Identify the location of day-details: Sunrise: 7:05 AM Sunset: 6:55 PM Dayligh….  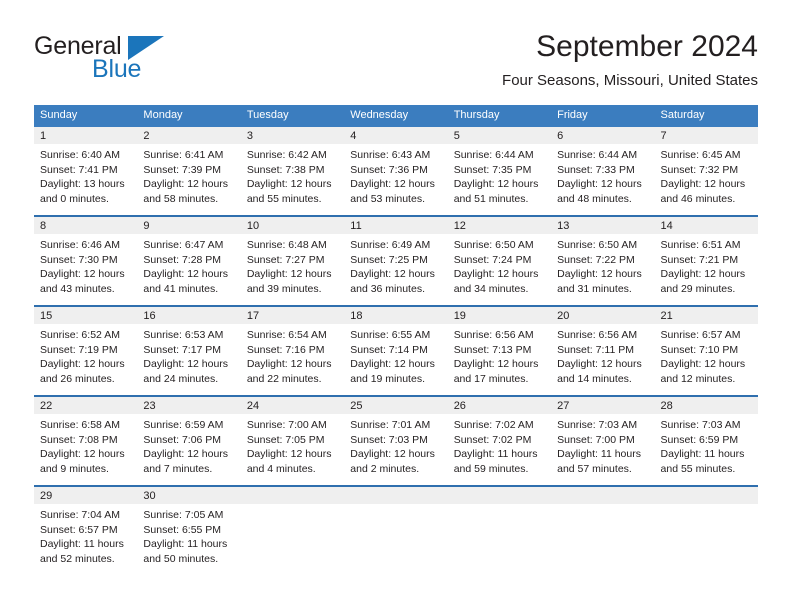
(188, 539).